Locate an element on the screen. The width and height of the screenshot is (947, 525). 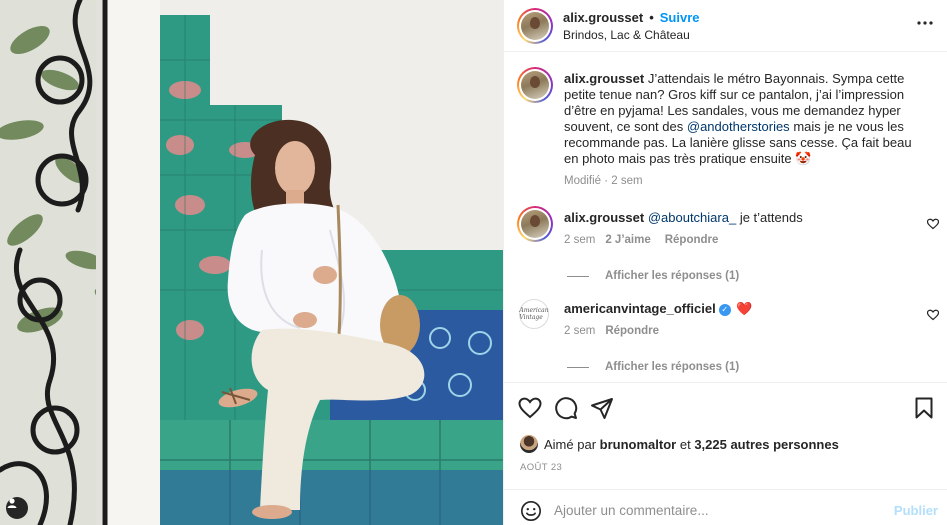
likes-others: 3,225 autres personnes is located at coordinates (766, 444).